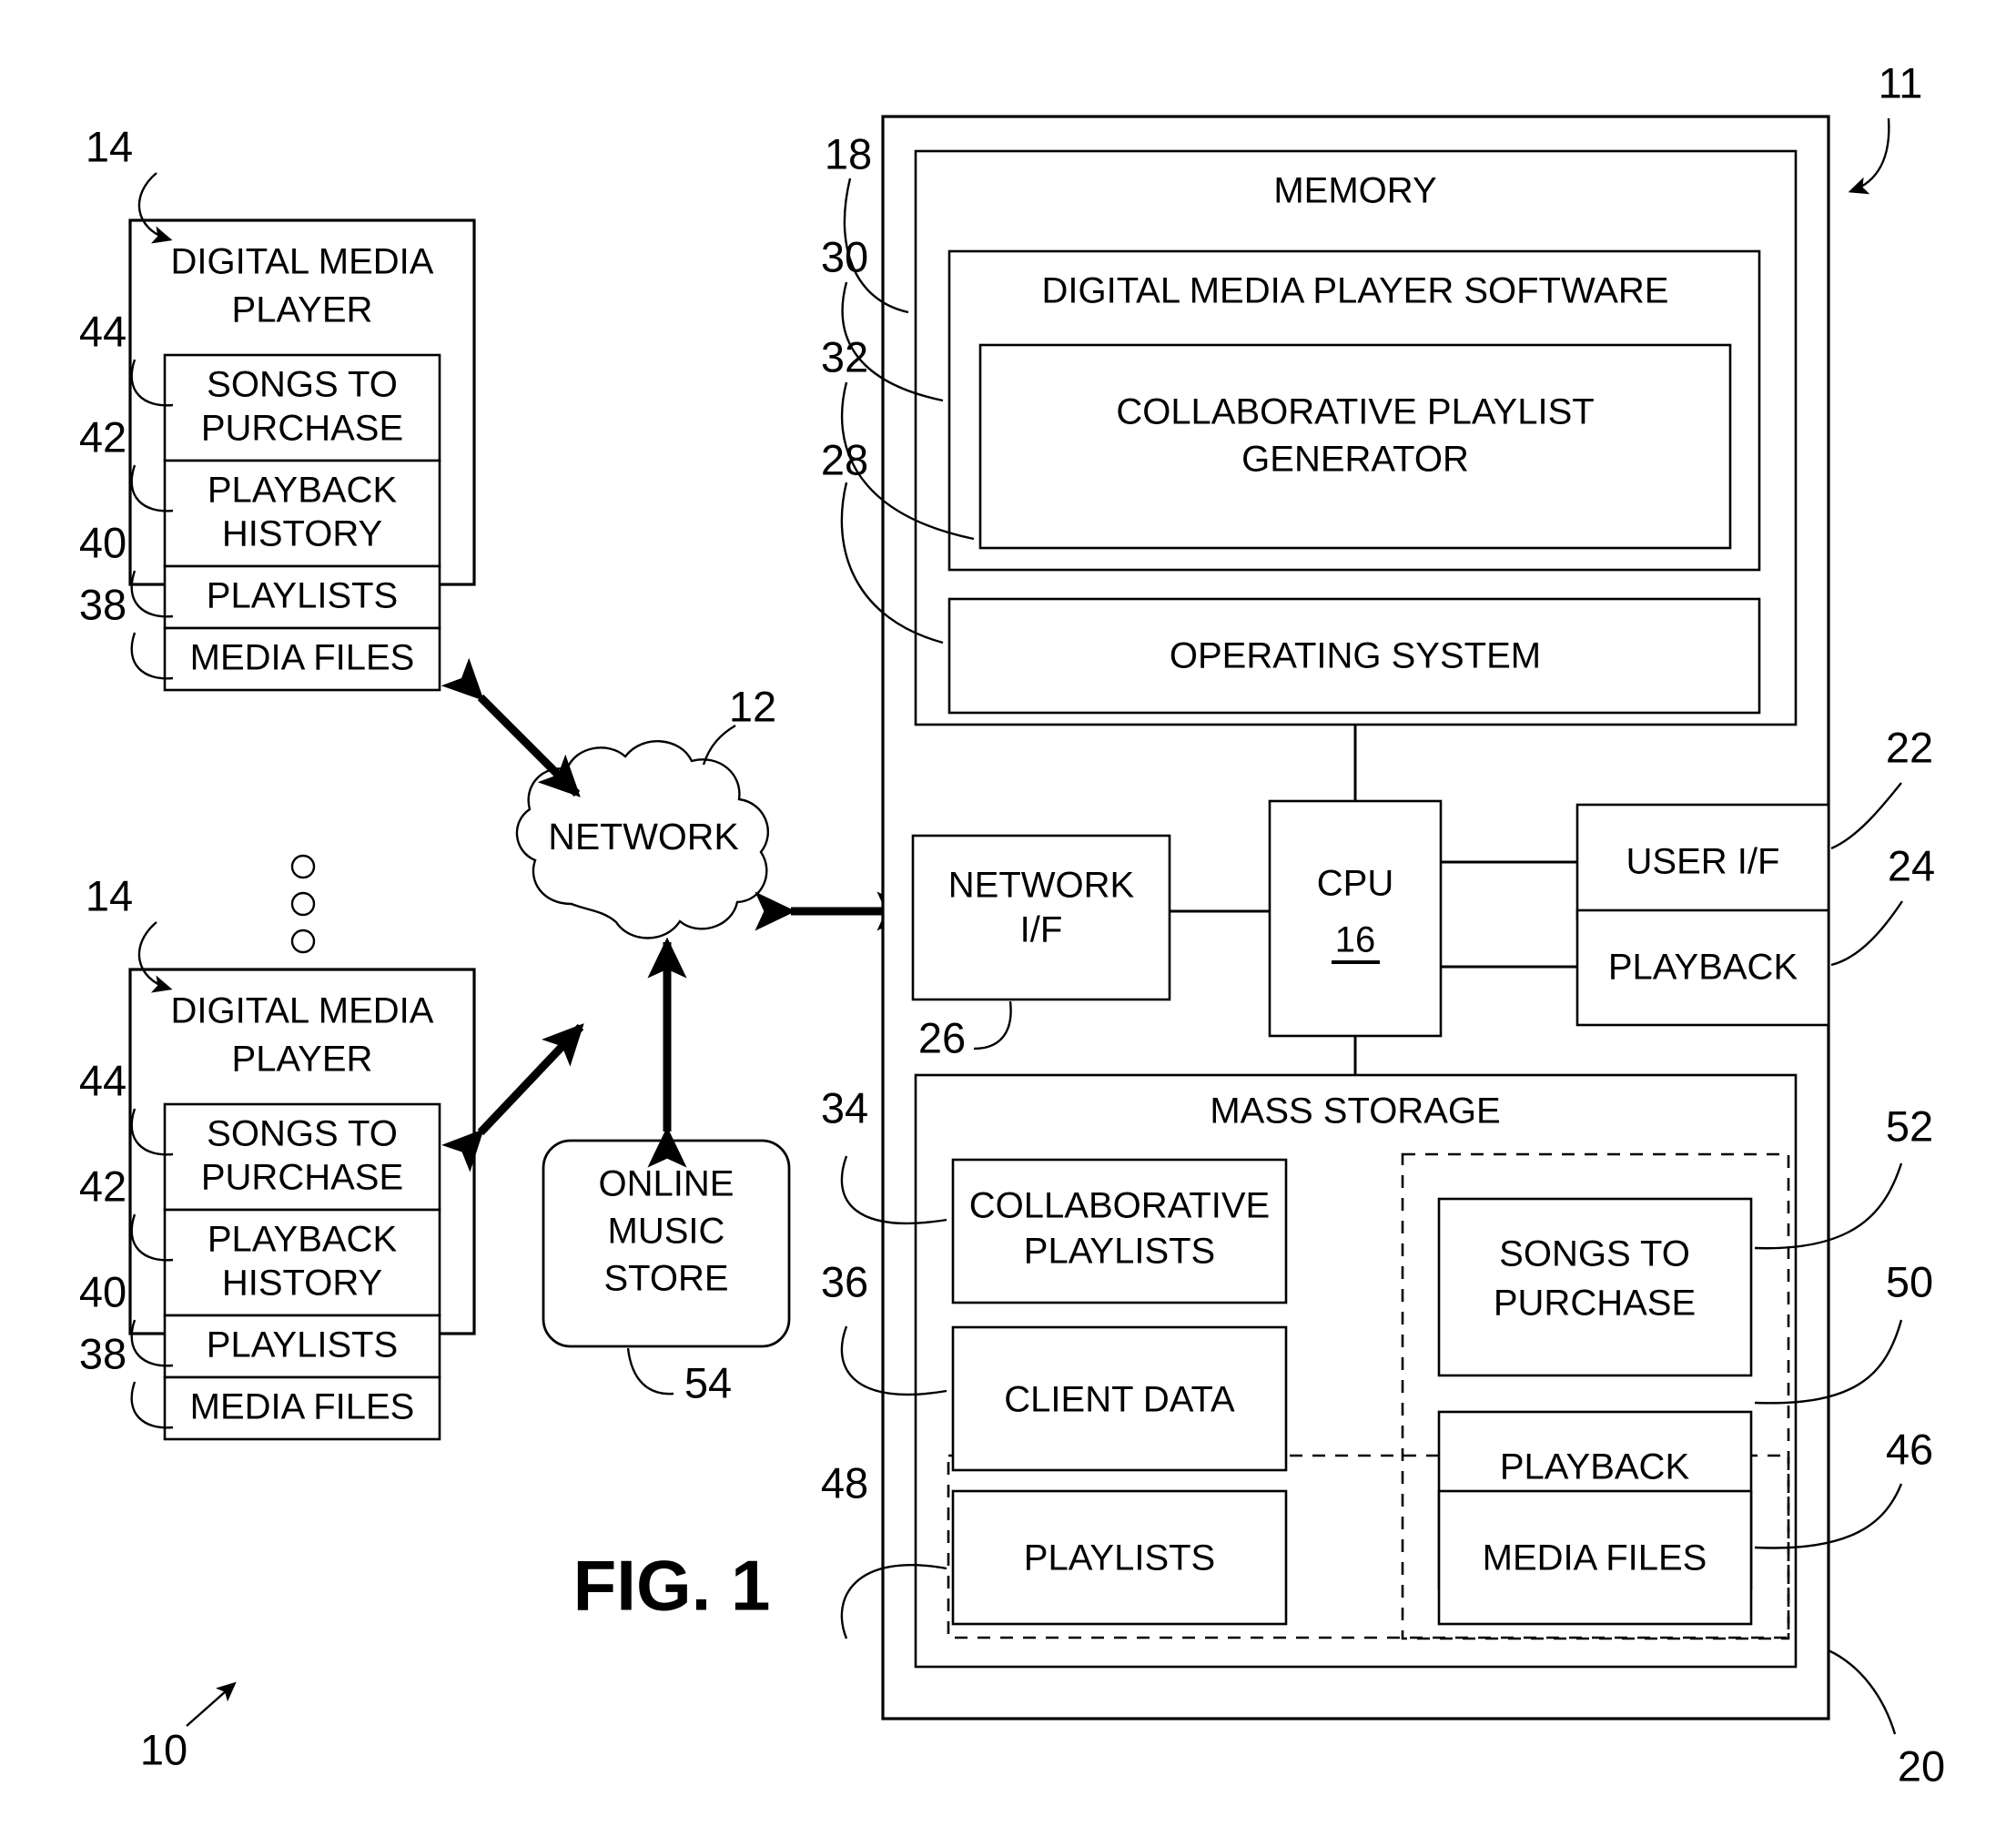 This screenshot has width=2016, height=1837. I want to click on dmp-software-label: DIGITAL MEDIA PLAYER SOFTWARE, so click(1354, 291).